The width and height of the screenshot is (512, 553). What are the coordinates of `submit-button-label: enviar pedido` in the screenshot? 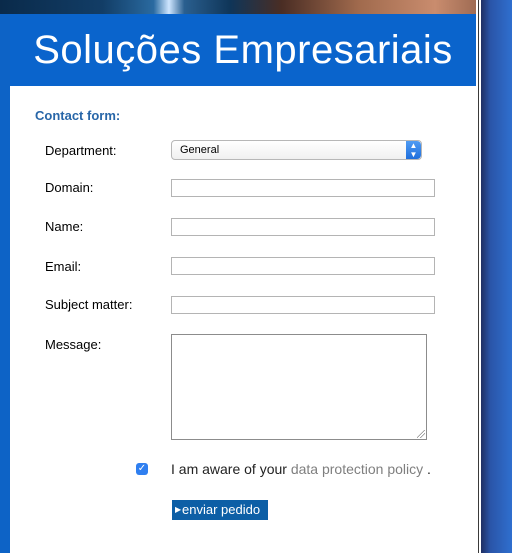 It's located at (221, 509).